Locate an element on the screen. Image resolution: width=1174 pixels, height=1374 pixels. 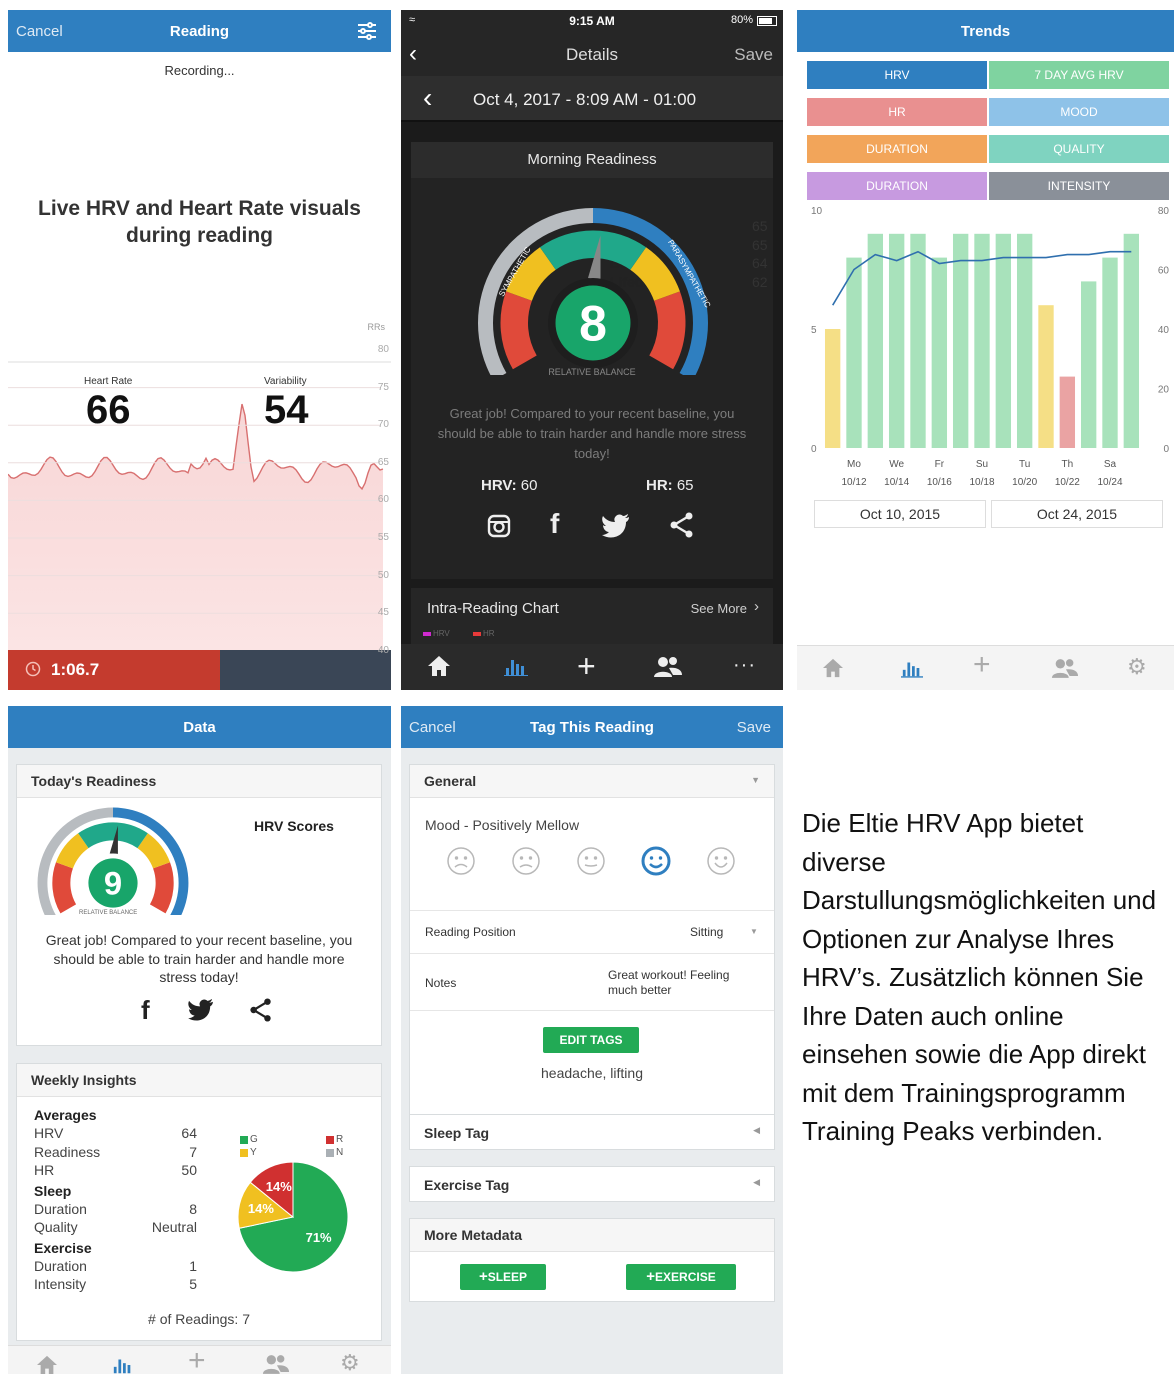
see-more-link: See More is located at coordinates (719, 608).